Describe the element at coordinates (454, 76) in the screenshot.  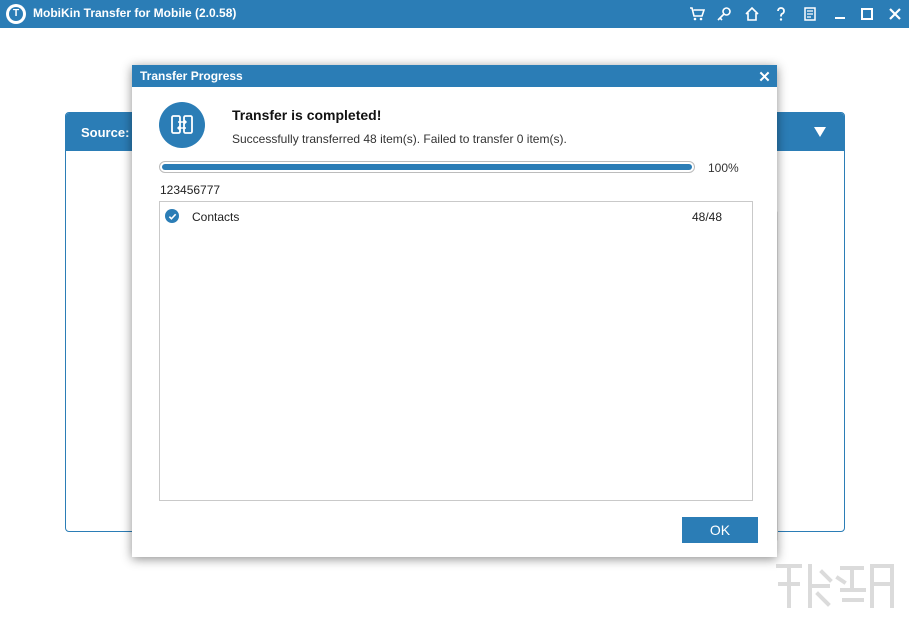
I see `dialog-header: Transfer Progress` at that location.